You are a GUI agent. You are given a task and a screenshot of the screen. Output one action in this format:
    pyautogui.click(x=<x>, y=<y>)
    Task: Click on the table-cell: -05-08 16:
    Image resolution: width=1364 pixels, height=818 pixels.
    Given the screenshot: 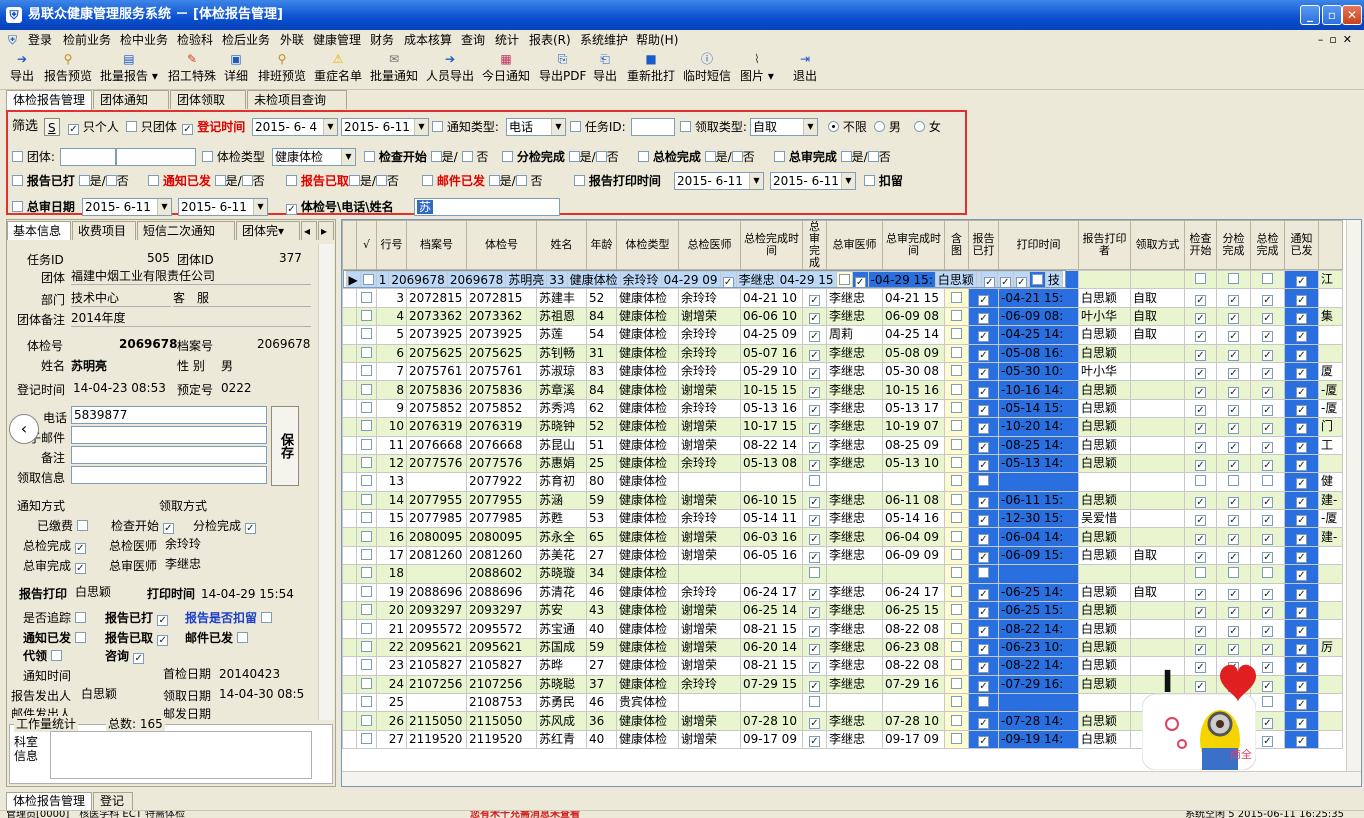 What is the action you would take?
    pyautogui.click(x=1038, y=353)
    